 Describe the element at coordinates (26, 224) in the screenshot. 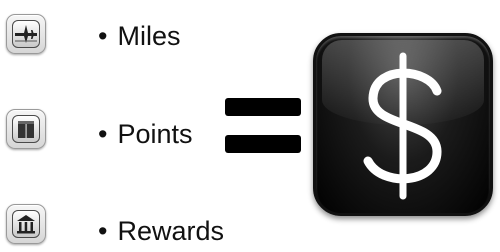

I see `bank-icon` at that location.